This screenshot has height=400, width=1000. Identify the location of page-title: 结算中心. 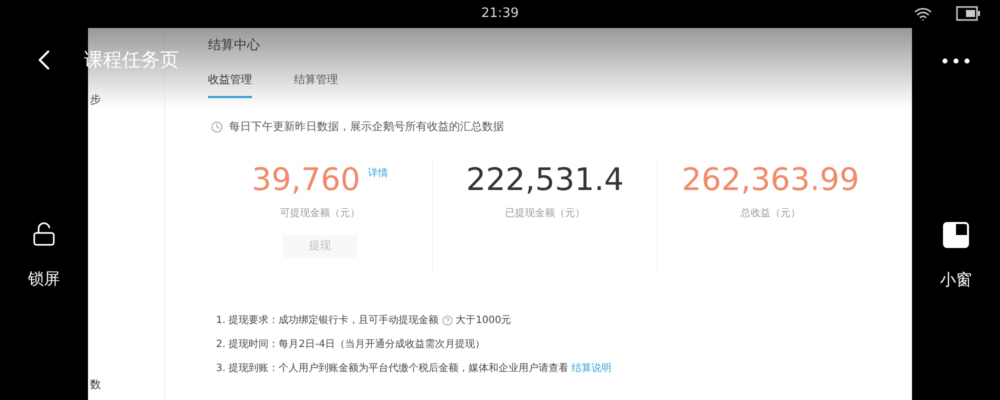
(234, 46).